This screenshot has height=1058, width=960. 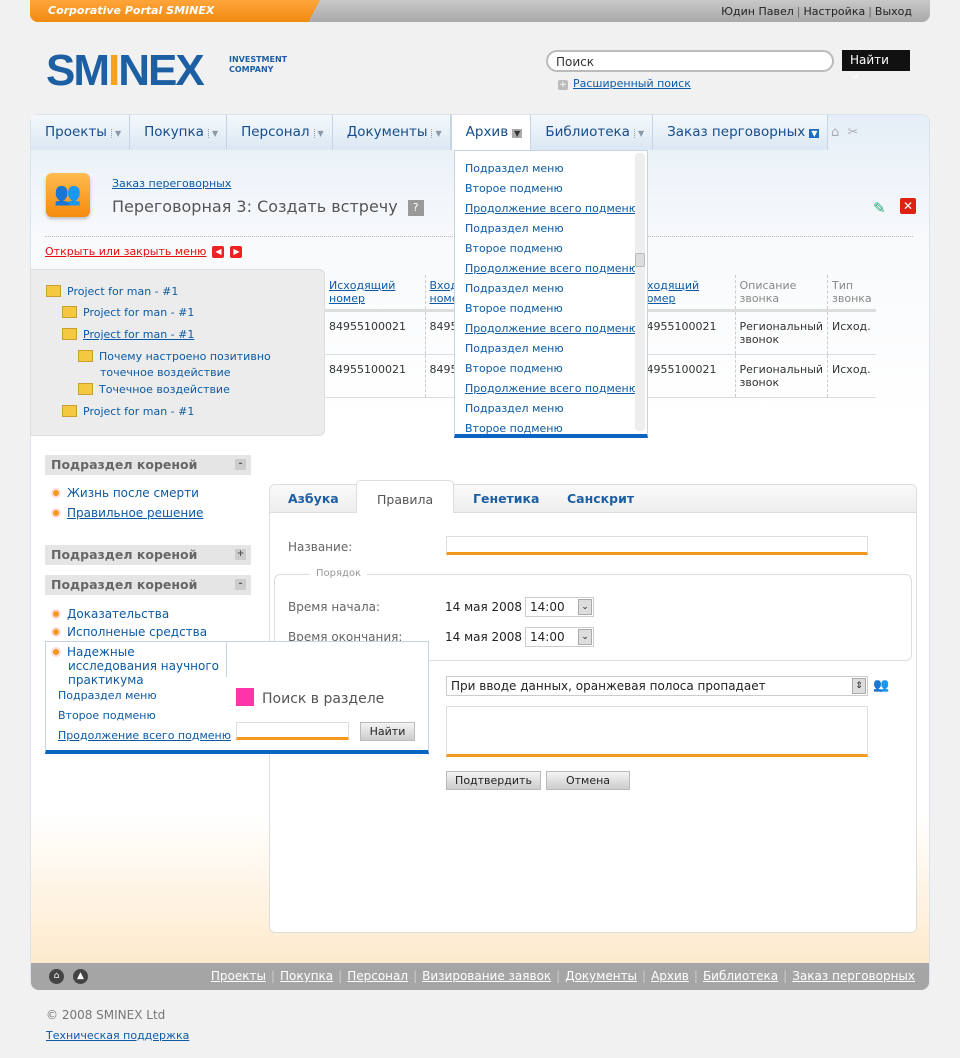 I want to click on nav-item: Проекты ▼, so click(x=81, y=132).